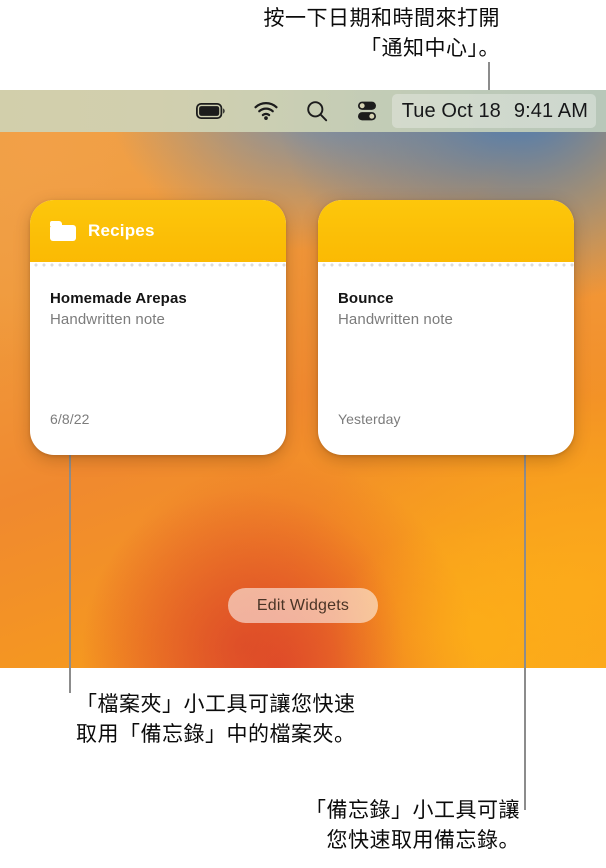 The width and height of the screenshot is (606, 868). Describe the element at coordinates (412, 825) in the screenshot. I see `callout-notes-widget: 「備忘錄」小工具可讓 您快速取用備忘錄。` at that location.